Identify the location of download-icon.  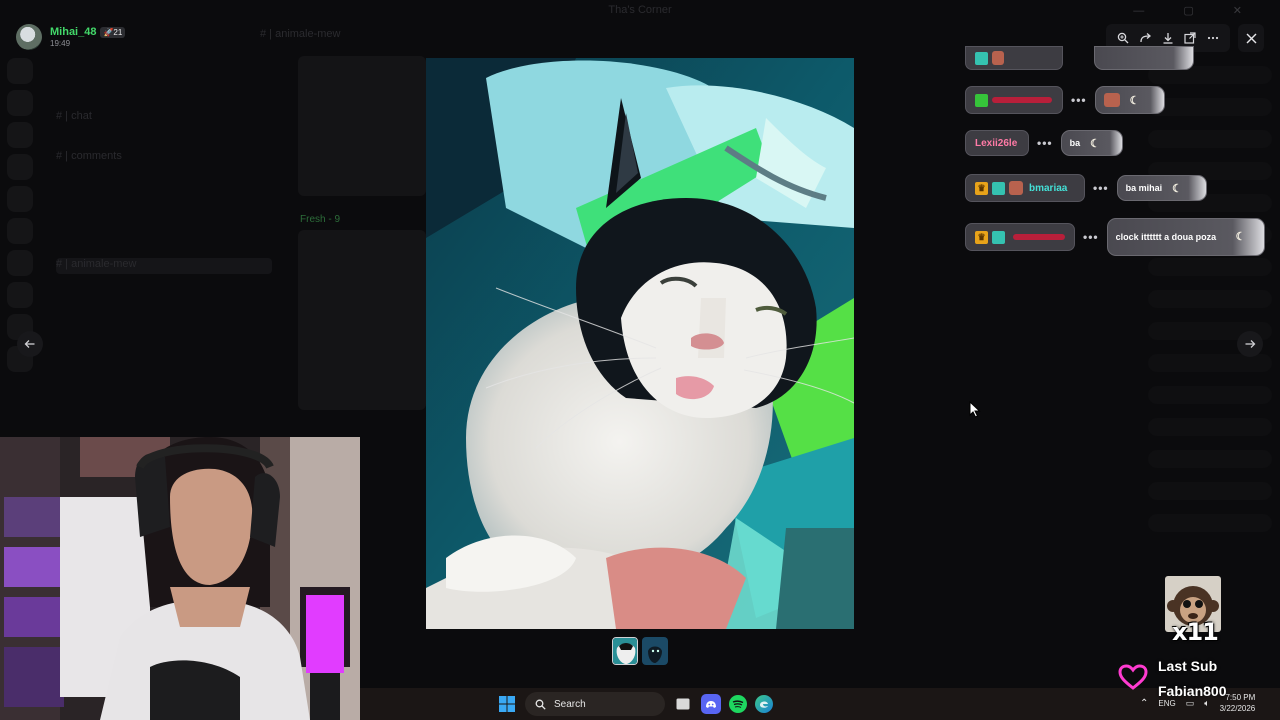
(1168, 38).